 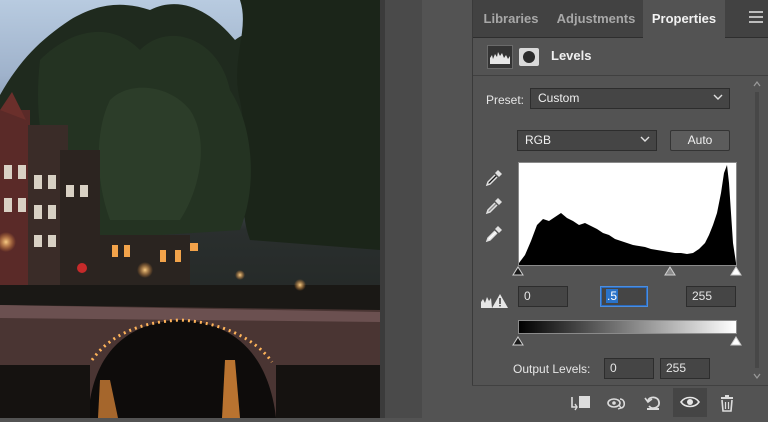 What do you see at coordinates (627, 327) in the screenshot?
I see `output-gradient-bar` at bounding box center [627, 327].